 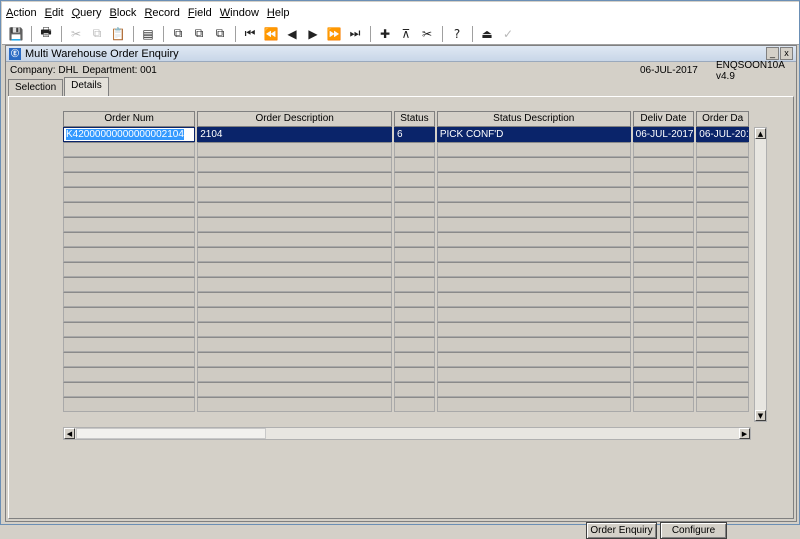 What do you see at coordinates (722, 134) in the screenshot?
I see `order-date-cell: 06-JUL-2017` at bounding box center [722, 134].